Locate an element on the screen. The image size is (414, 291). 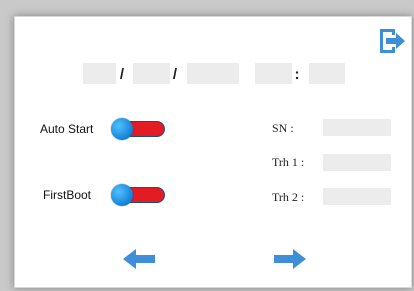
sn-label: SN : is located at coordinates (283, 128).